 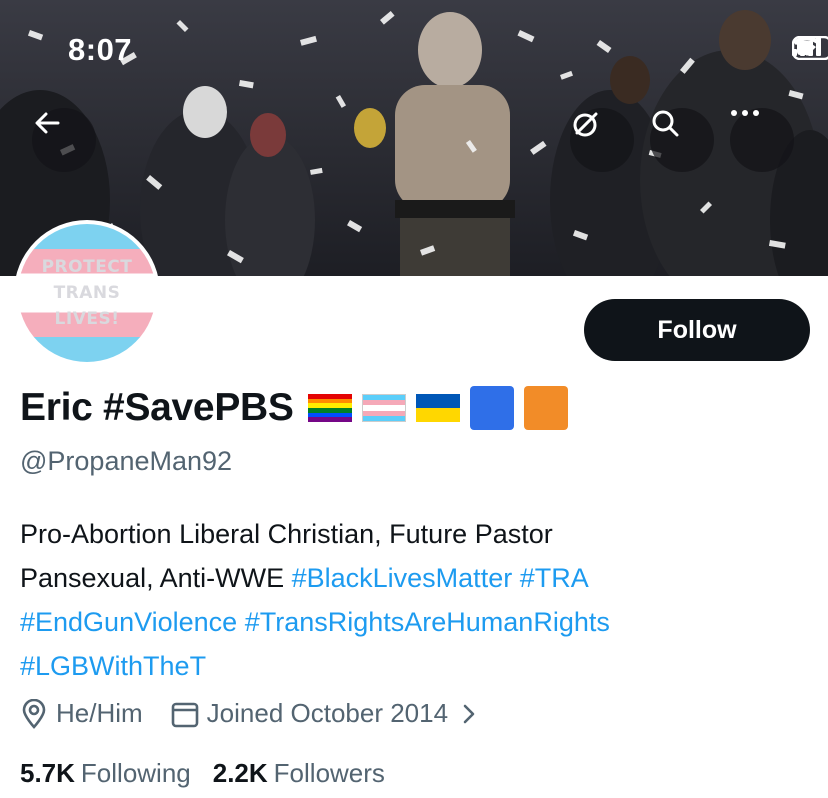 I want to click on status-bar: 8:07, so click(x=414, y=50).